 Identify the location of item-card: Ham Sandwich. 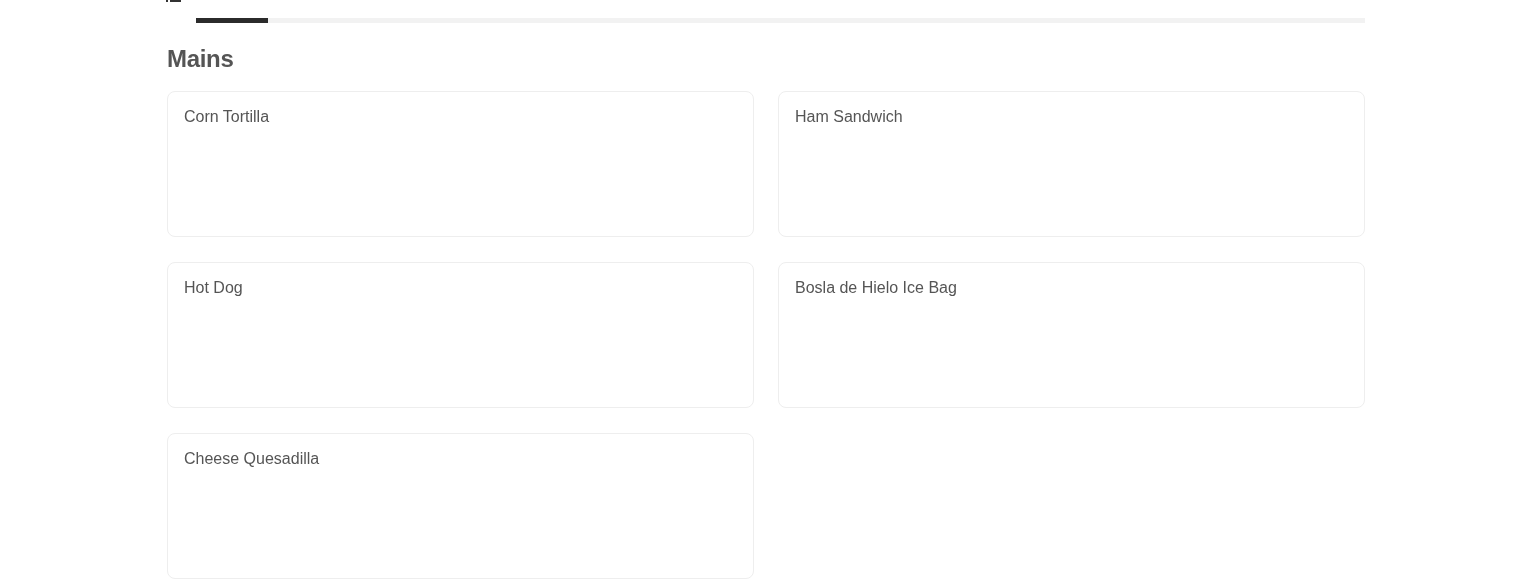
(1071, 164).